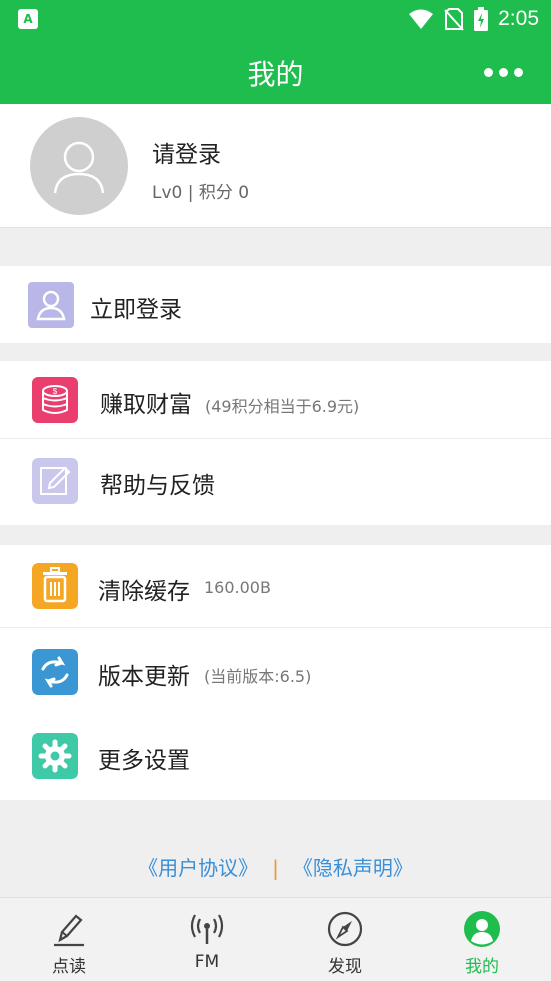  Describe the element at coordinates (136, 310) in the screenshot. I see `login-now-label: 立即登录` at that location.